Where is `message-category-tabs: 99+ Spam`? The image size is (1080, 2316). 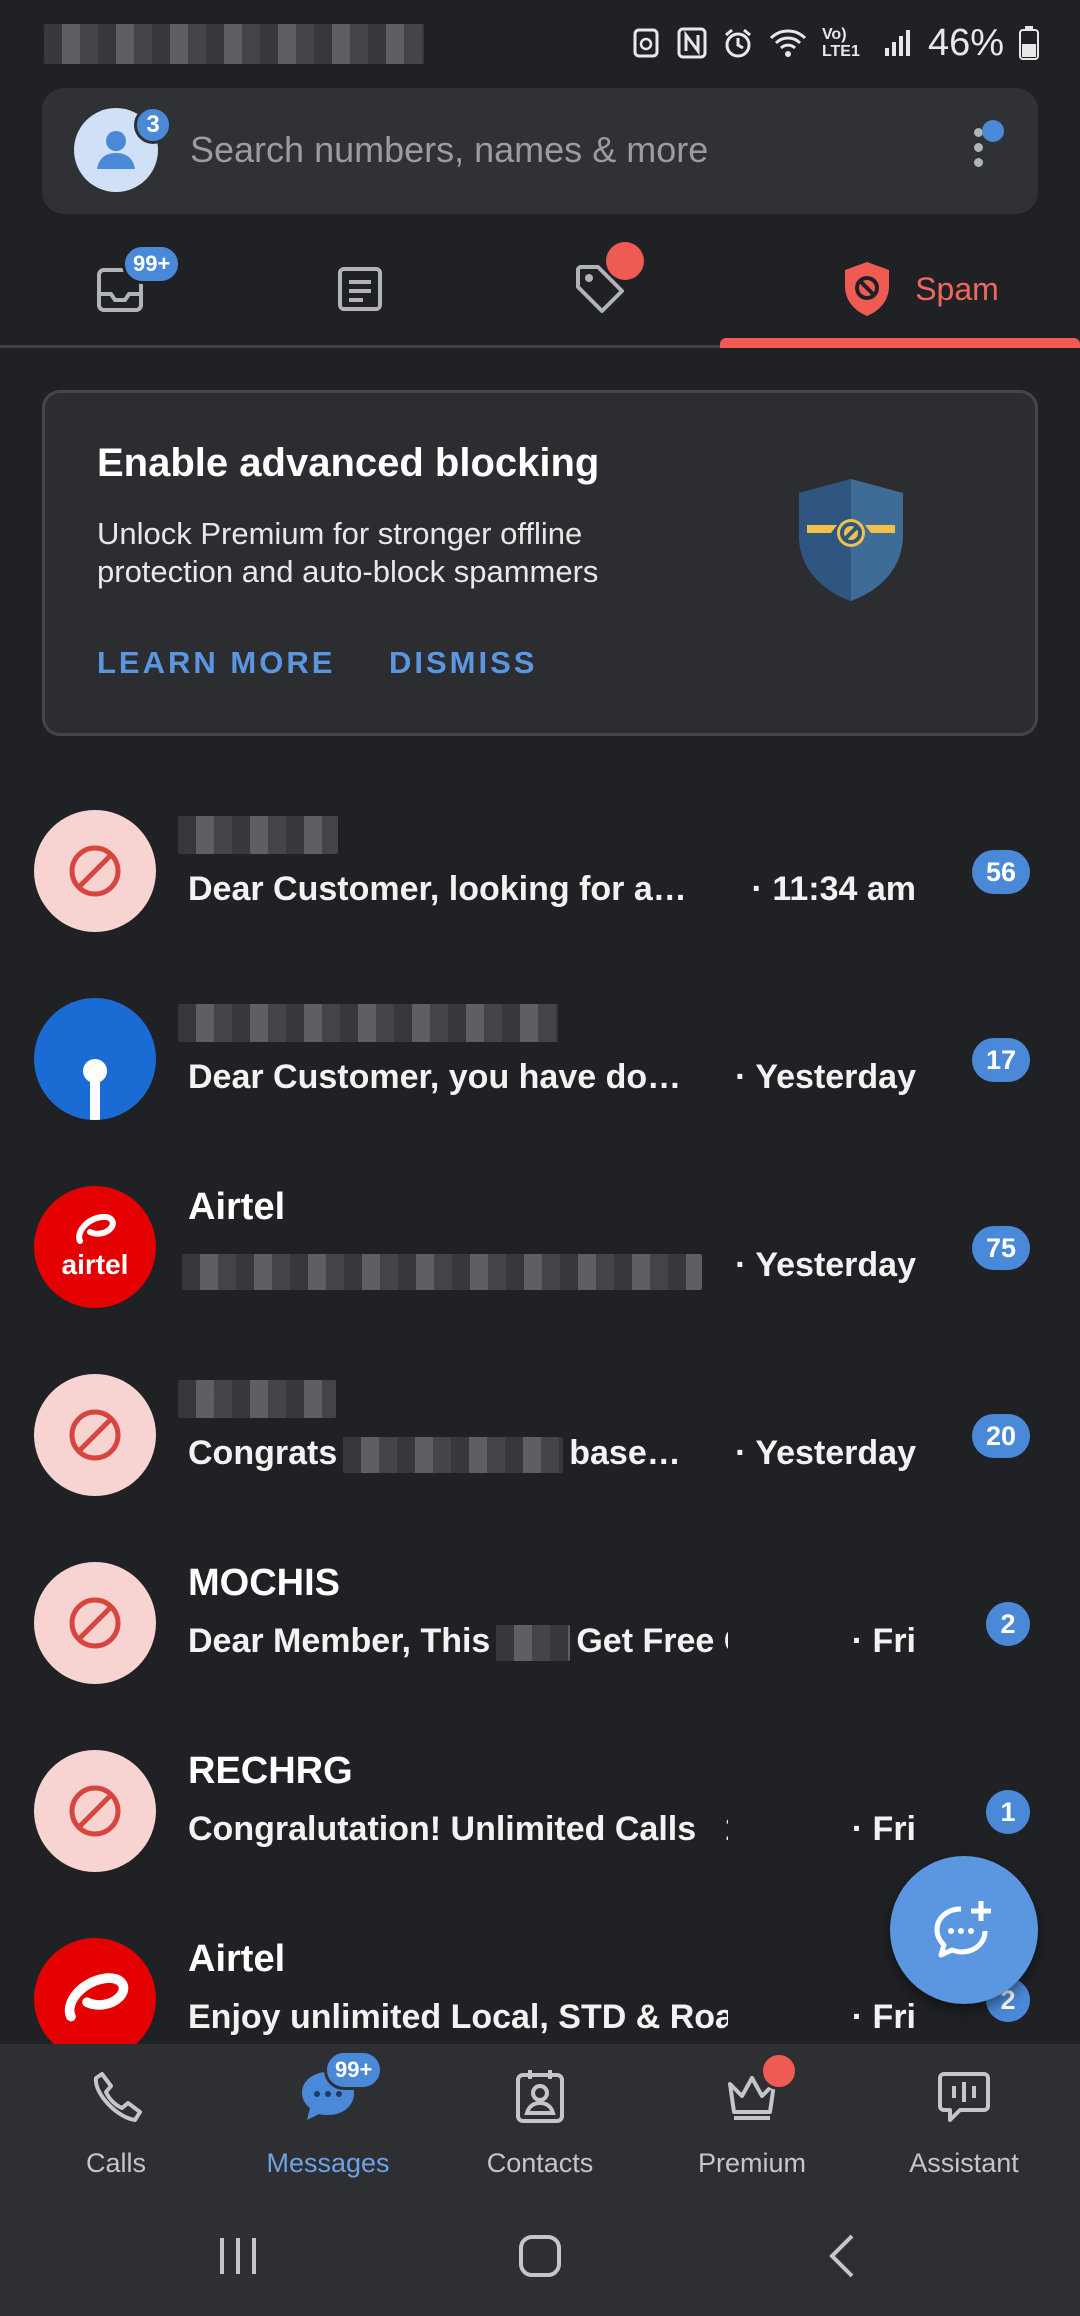
message-category-tabs: 99+ Spam is located at coordinates (540, 289).